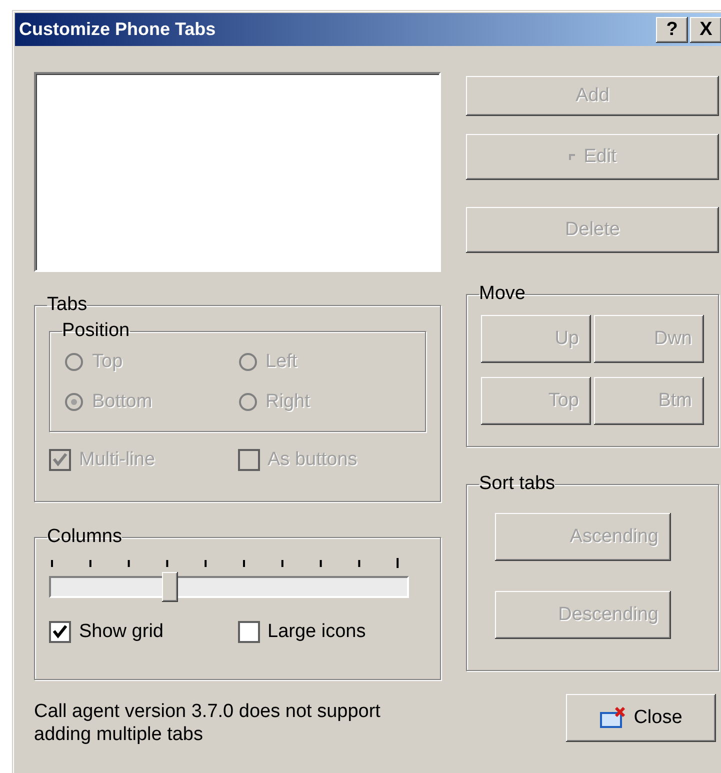 The height and width of the screenshot is (773, 721). What do you see at coordinates (96, 331) in the screenshot?
I see `group-title: Position` at bounding box center [96, 331].